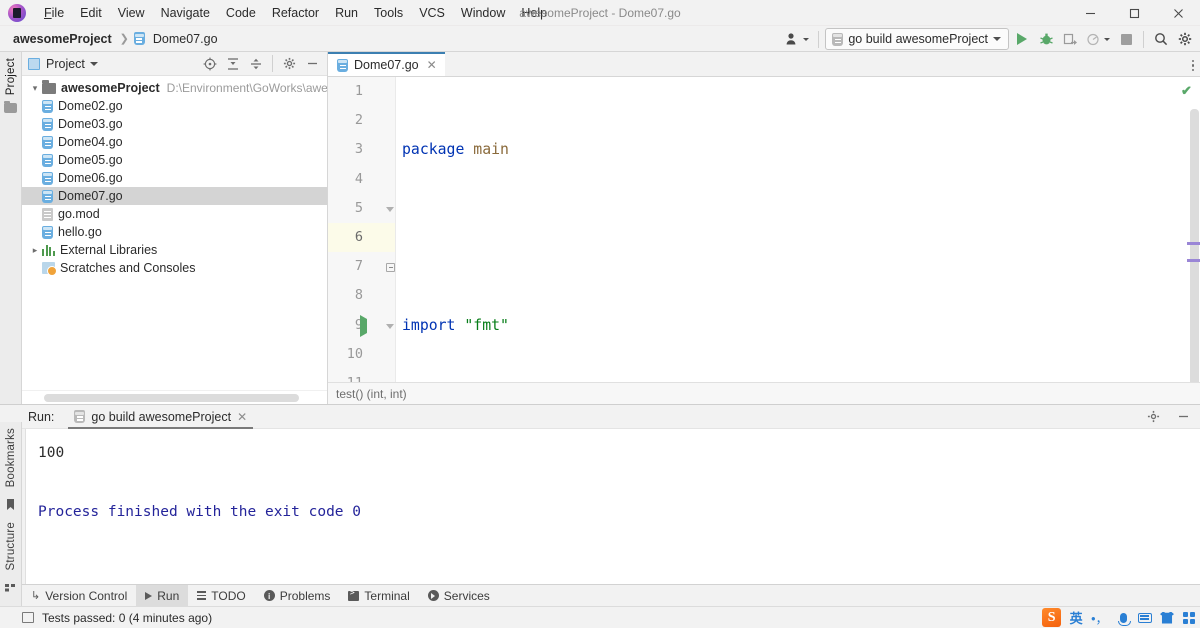 Image resolution: width=1200 pixels, height=628 pixels. Describe the element at coordinates (387, 595) in the screenshot. I see `tool-button-label: Terminal` at that location.